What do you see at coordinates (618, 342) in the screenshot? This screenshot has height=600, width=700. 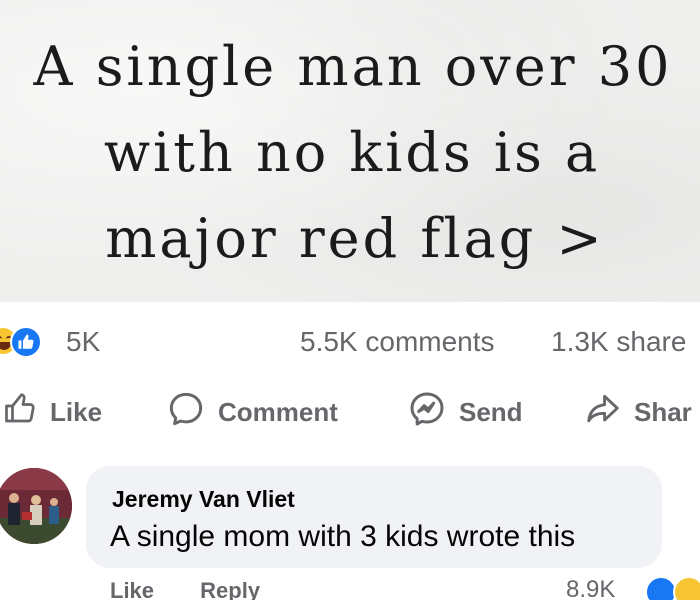 I see `shares-count-link: 1.3K share` at bounding box center [618, 342].